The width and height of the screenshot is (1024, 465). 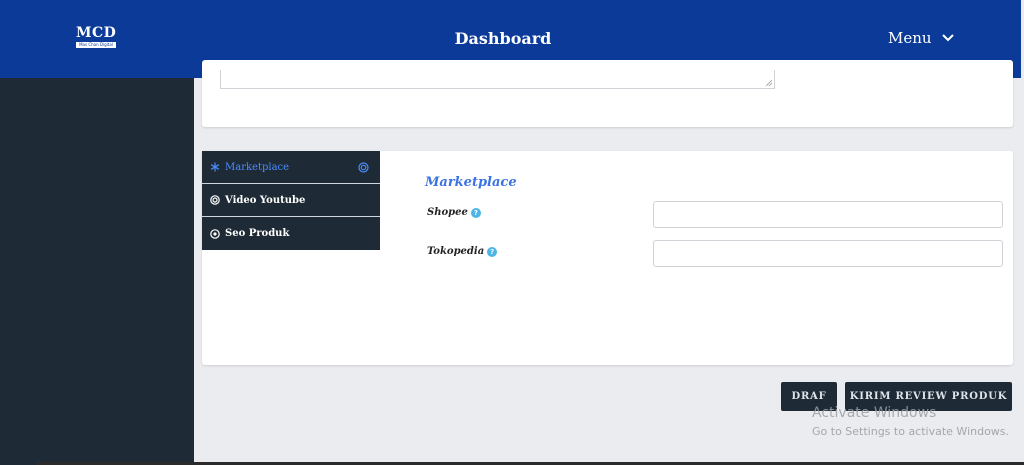 What do you see at coordinates (910, 38) in the screenshot?
I see `menu-label: Menu` at bounding box center [910, 38].